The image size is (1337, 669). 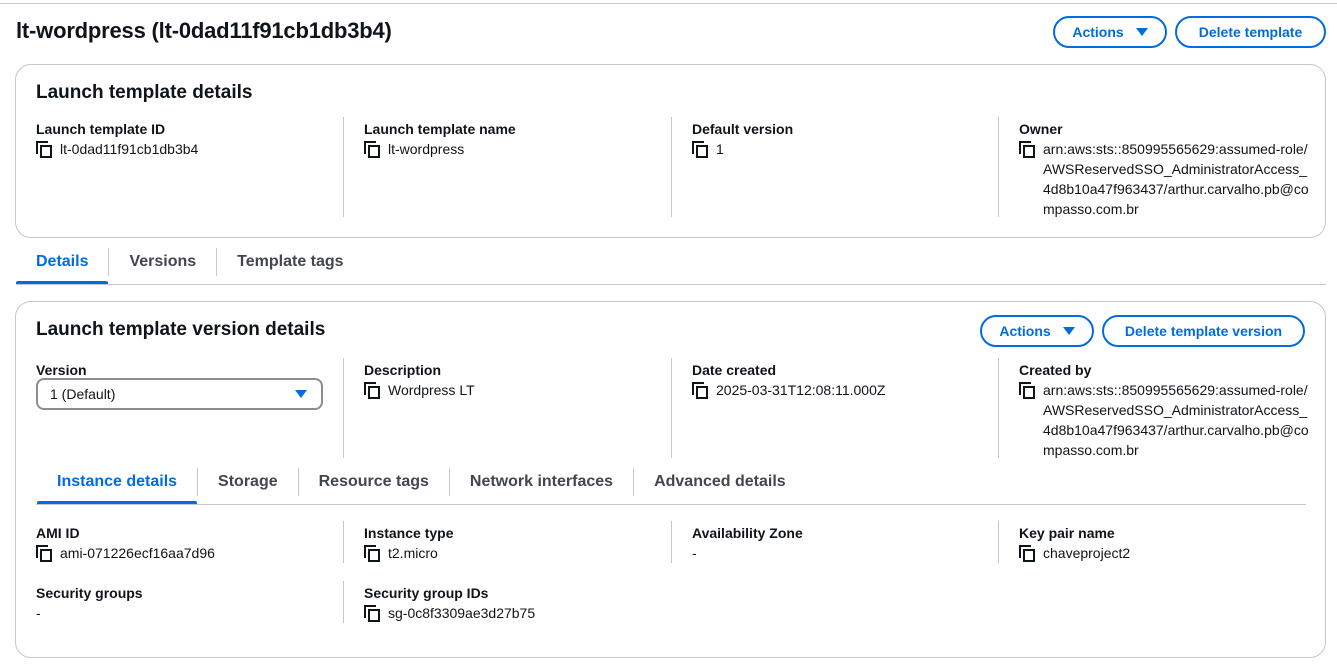 I want to click on field-description: Description Wordpress LT, so click(x=514, y=380).